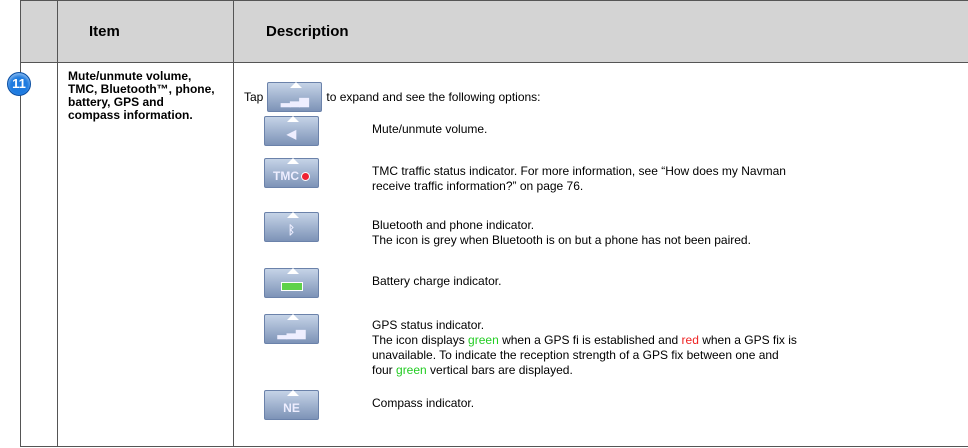  What do you see at coordinates (291, 134) in the screenshot?
I see `speaker-icon: ◀` at bounding box center [291, 134].